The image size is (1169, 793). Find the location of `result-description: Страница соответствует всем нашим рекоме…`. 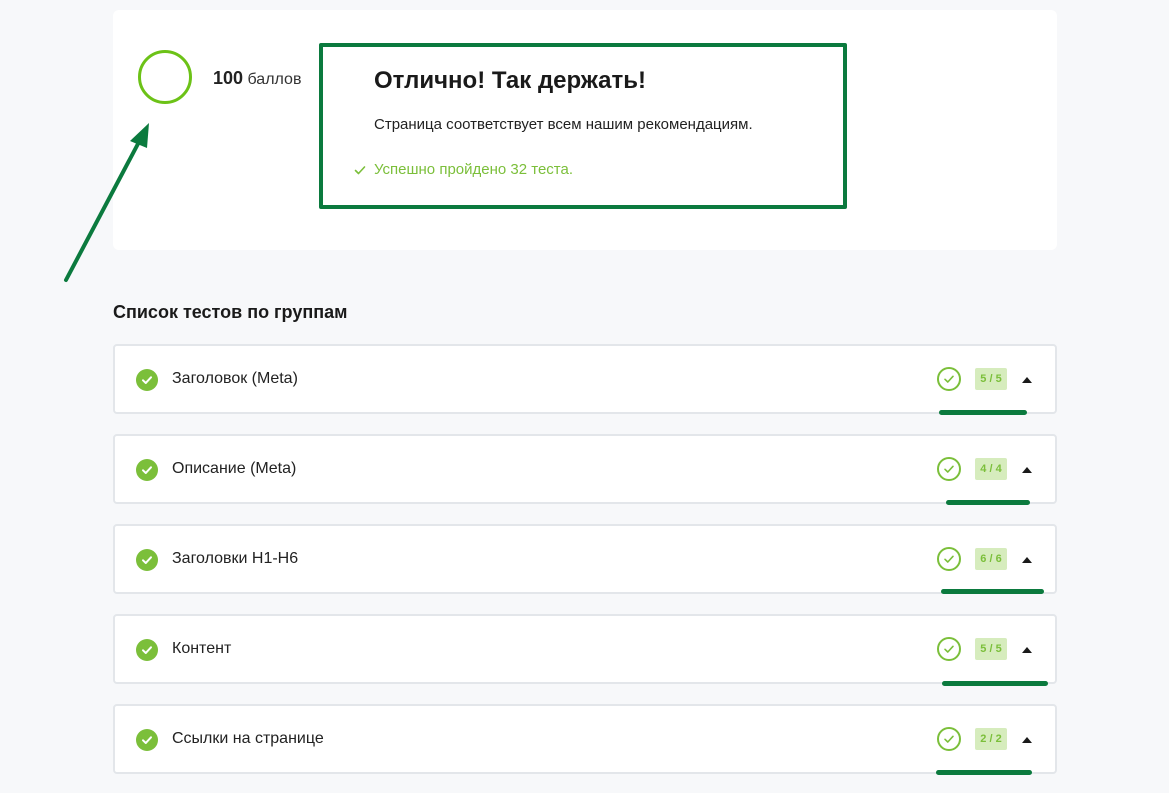

result-description: Страница соответствует всем нашим рекоме… is located at coordinates (563, 124).